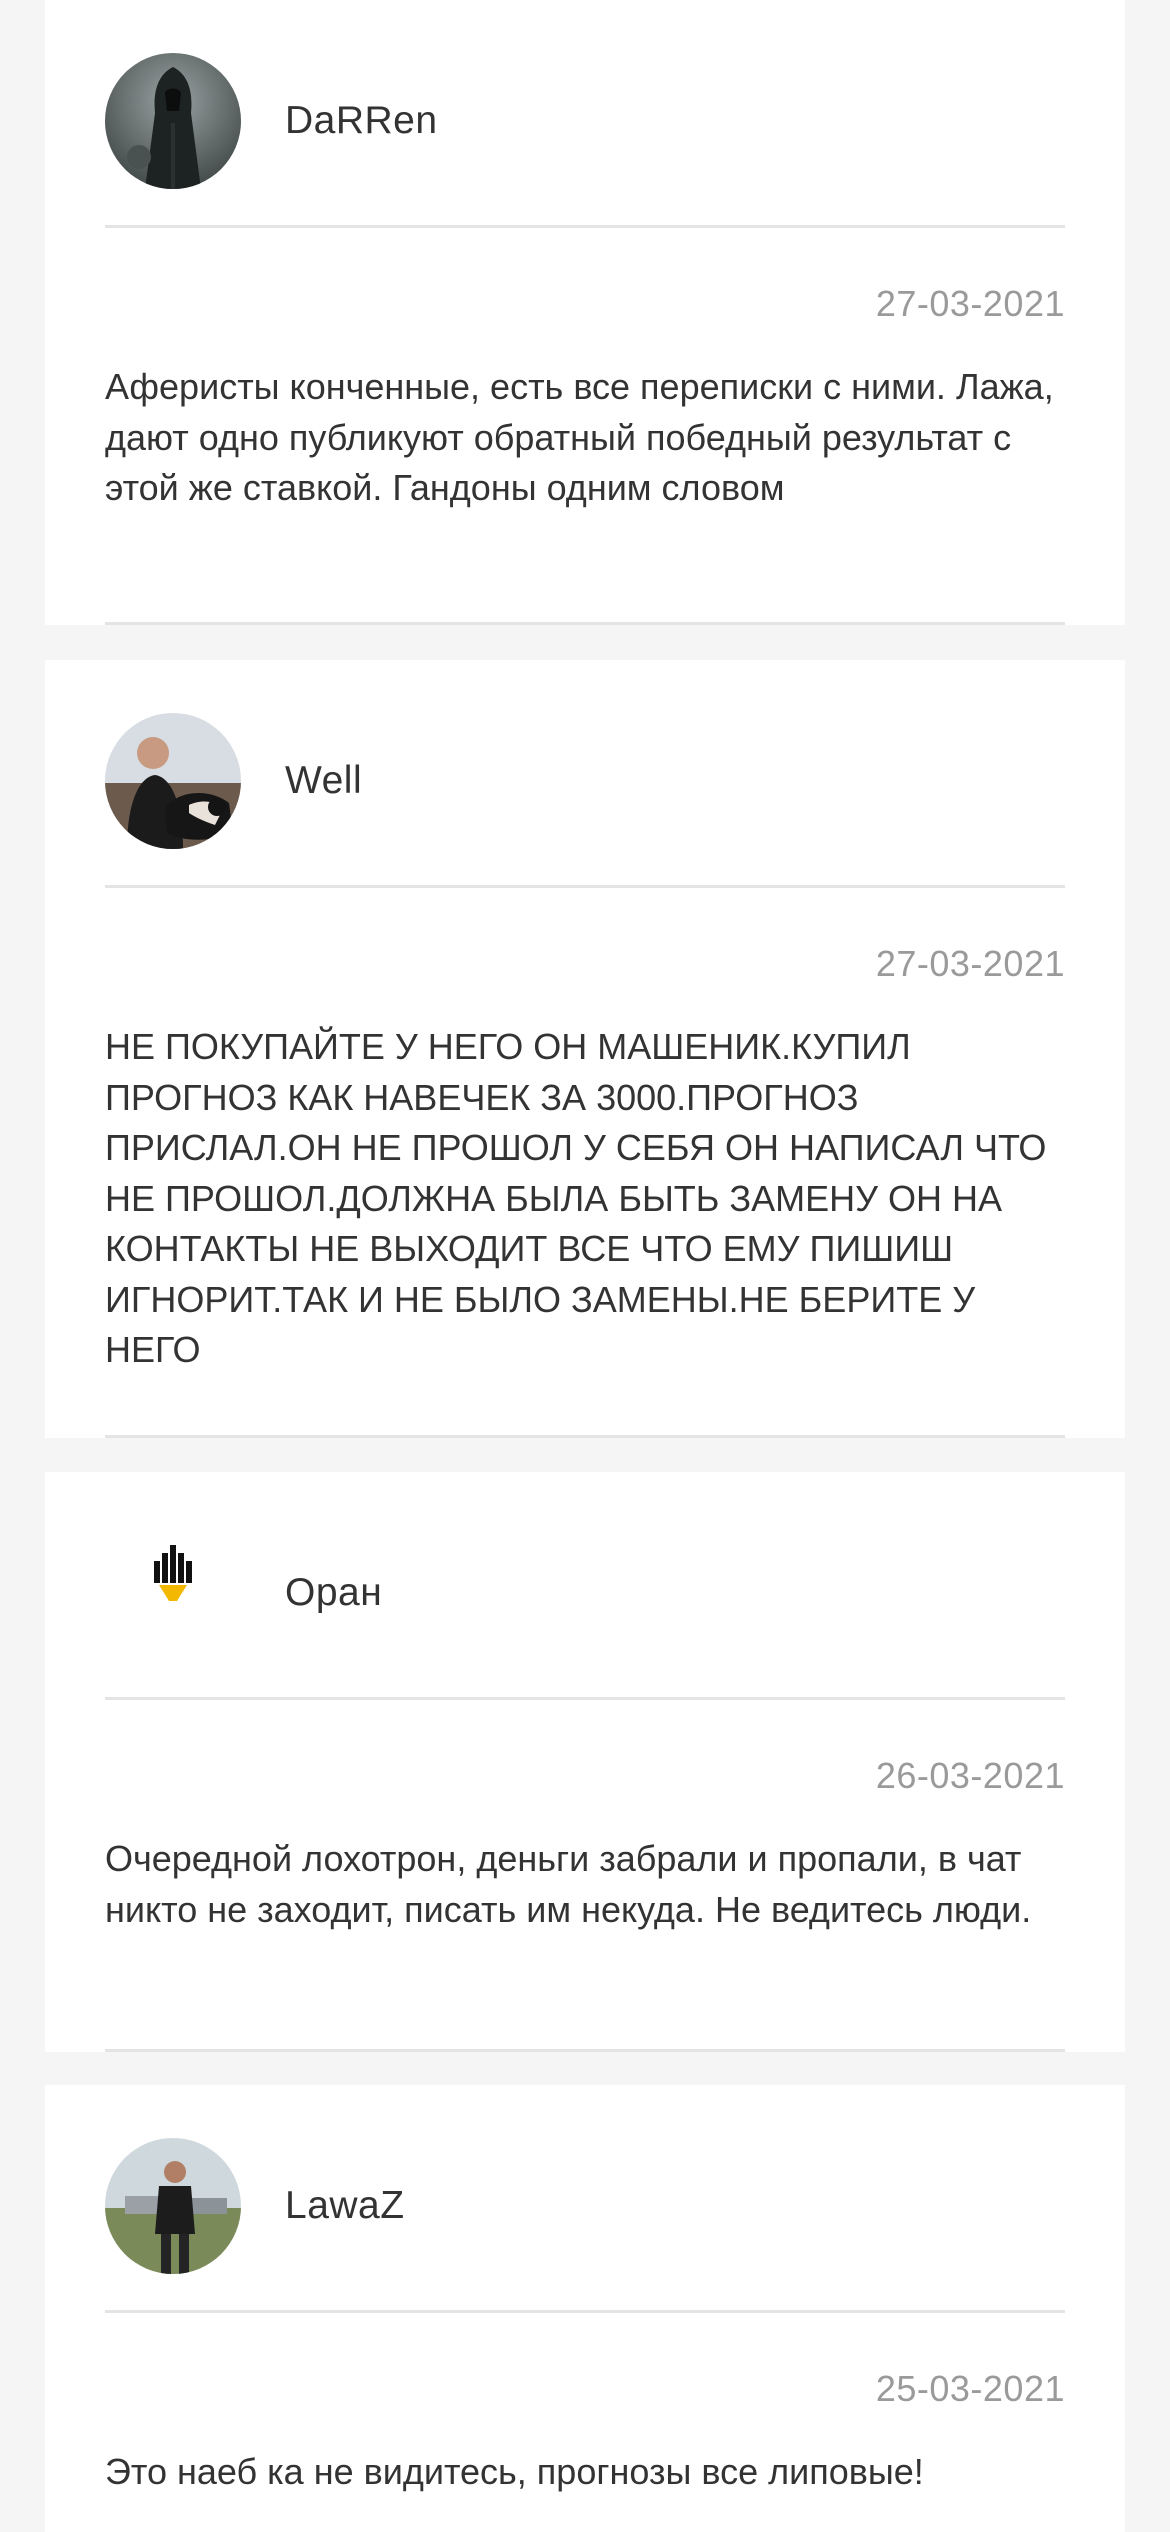  What do you see at coordinates (585, 1586) in the screenshot?
I see `review-header: Оран` at bounding box center [585, 1586].